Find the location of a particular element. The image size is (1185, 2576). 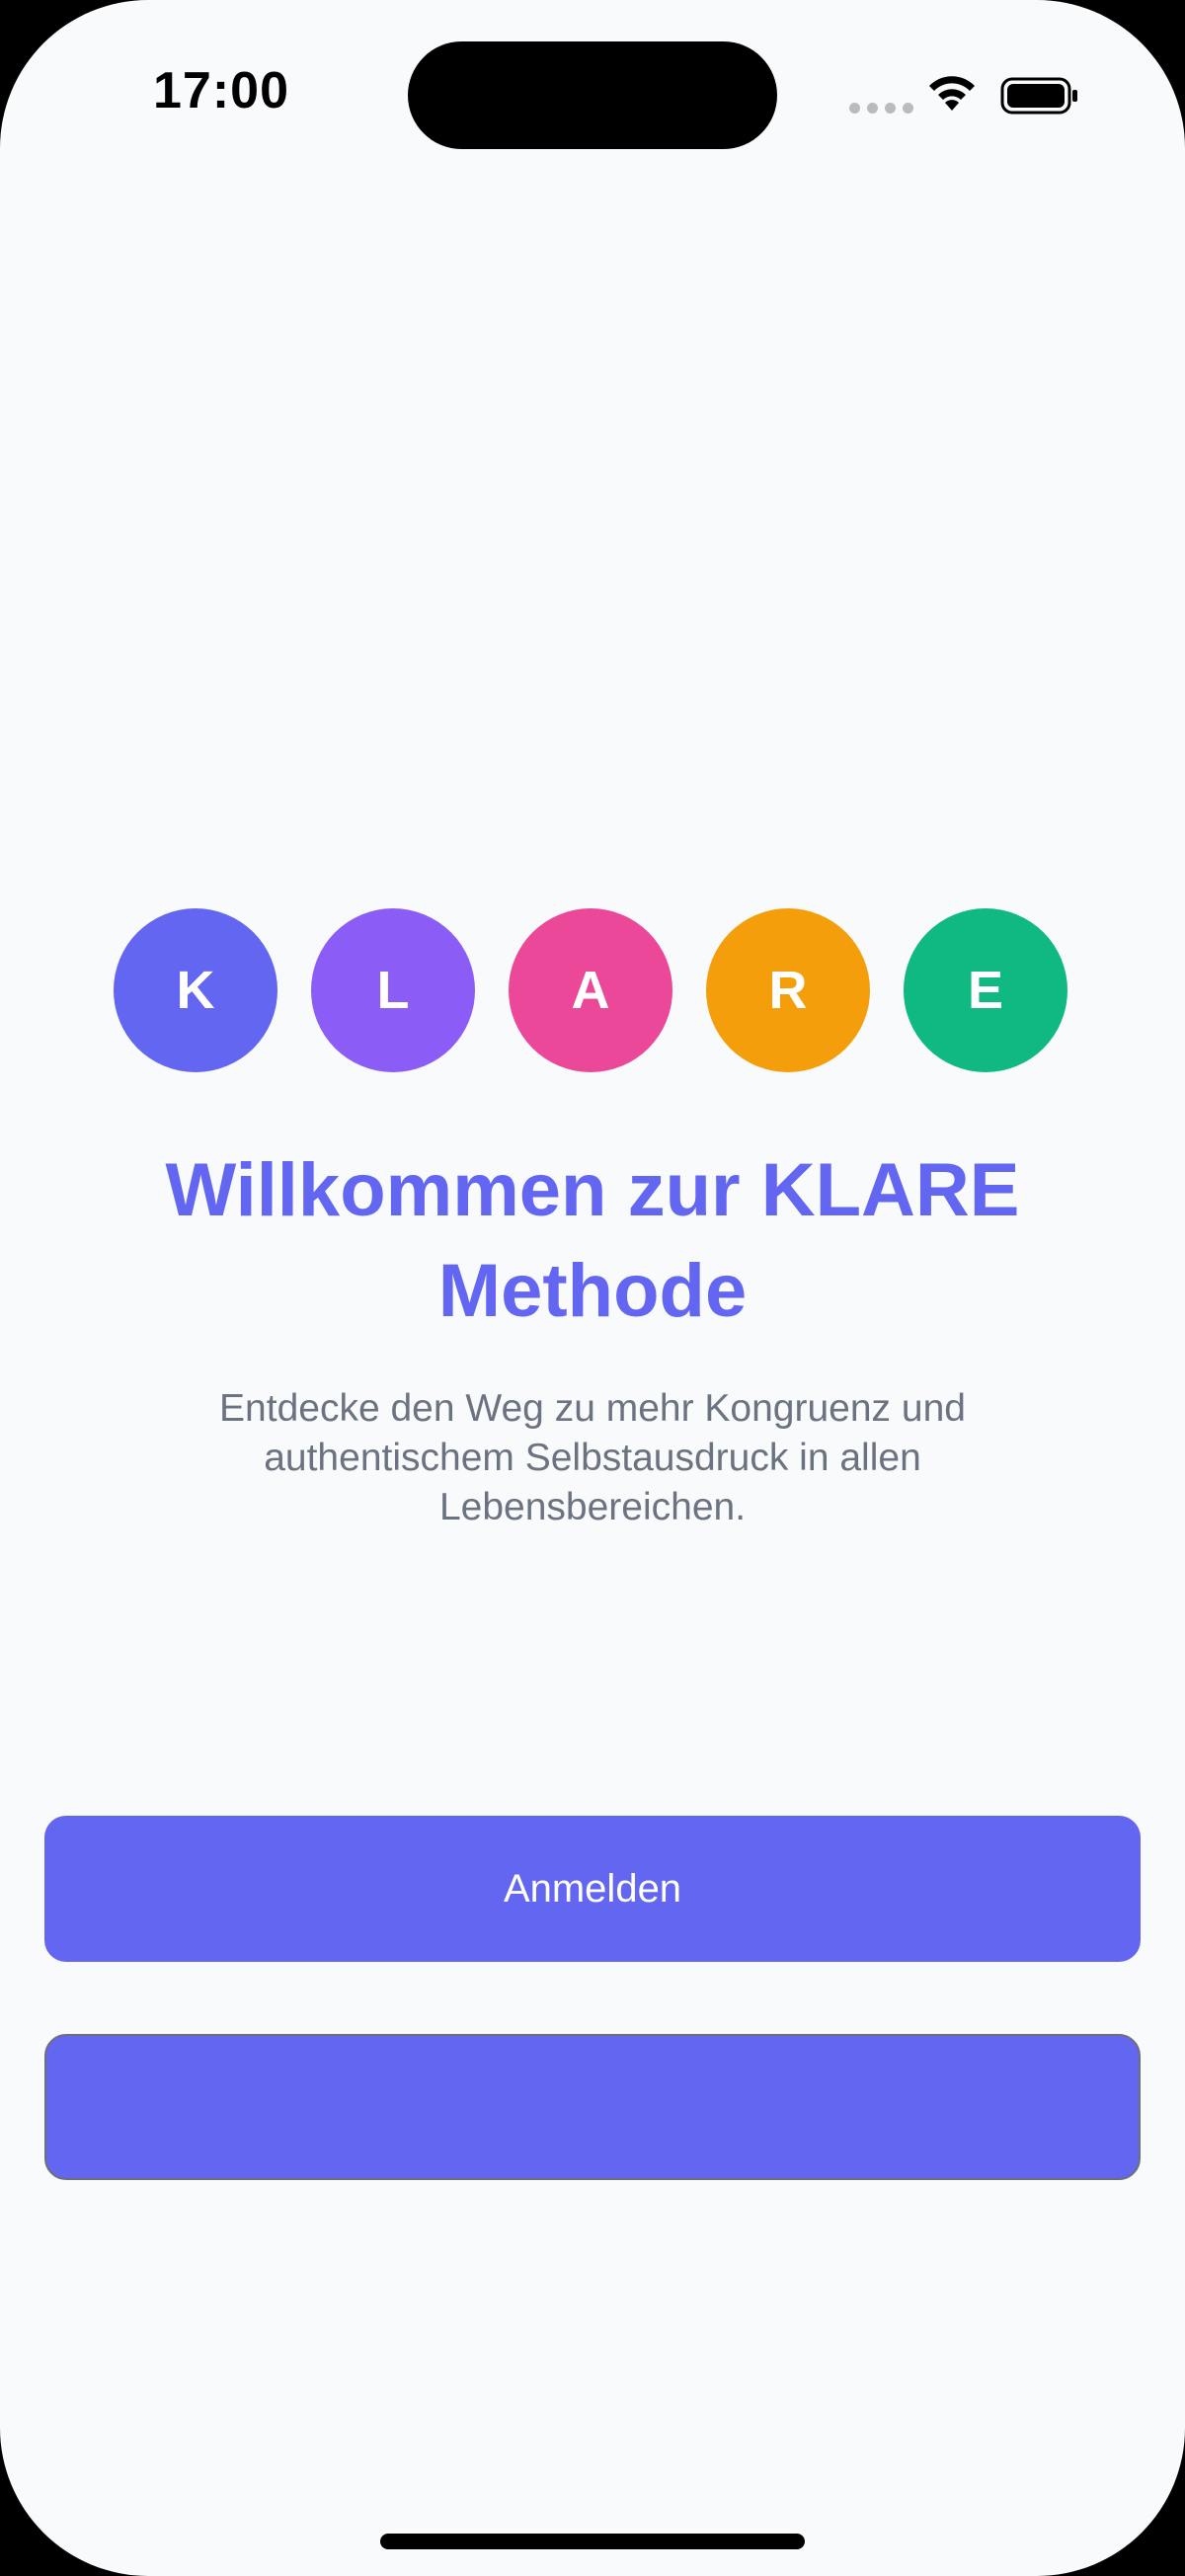

login-button: Anmelden is located at coordinates (592, 1889).